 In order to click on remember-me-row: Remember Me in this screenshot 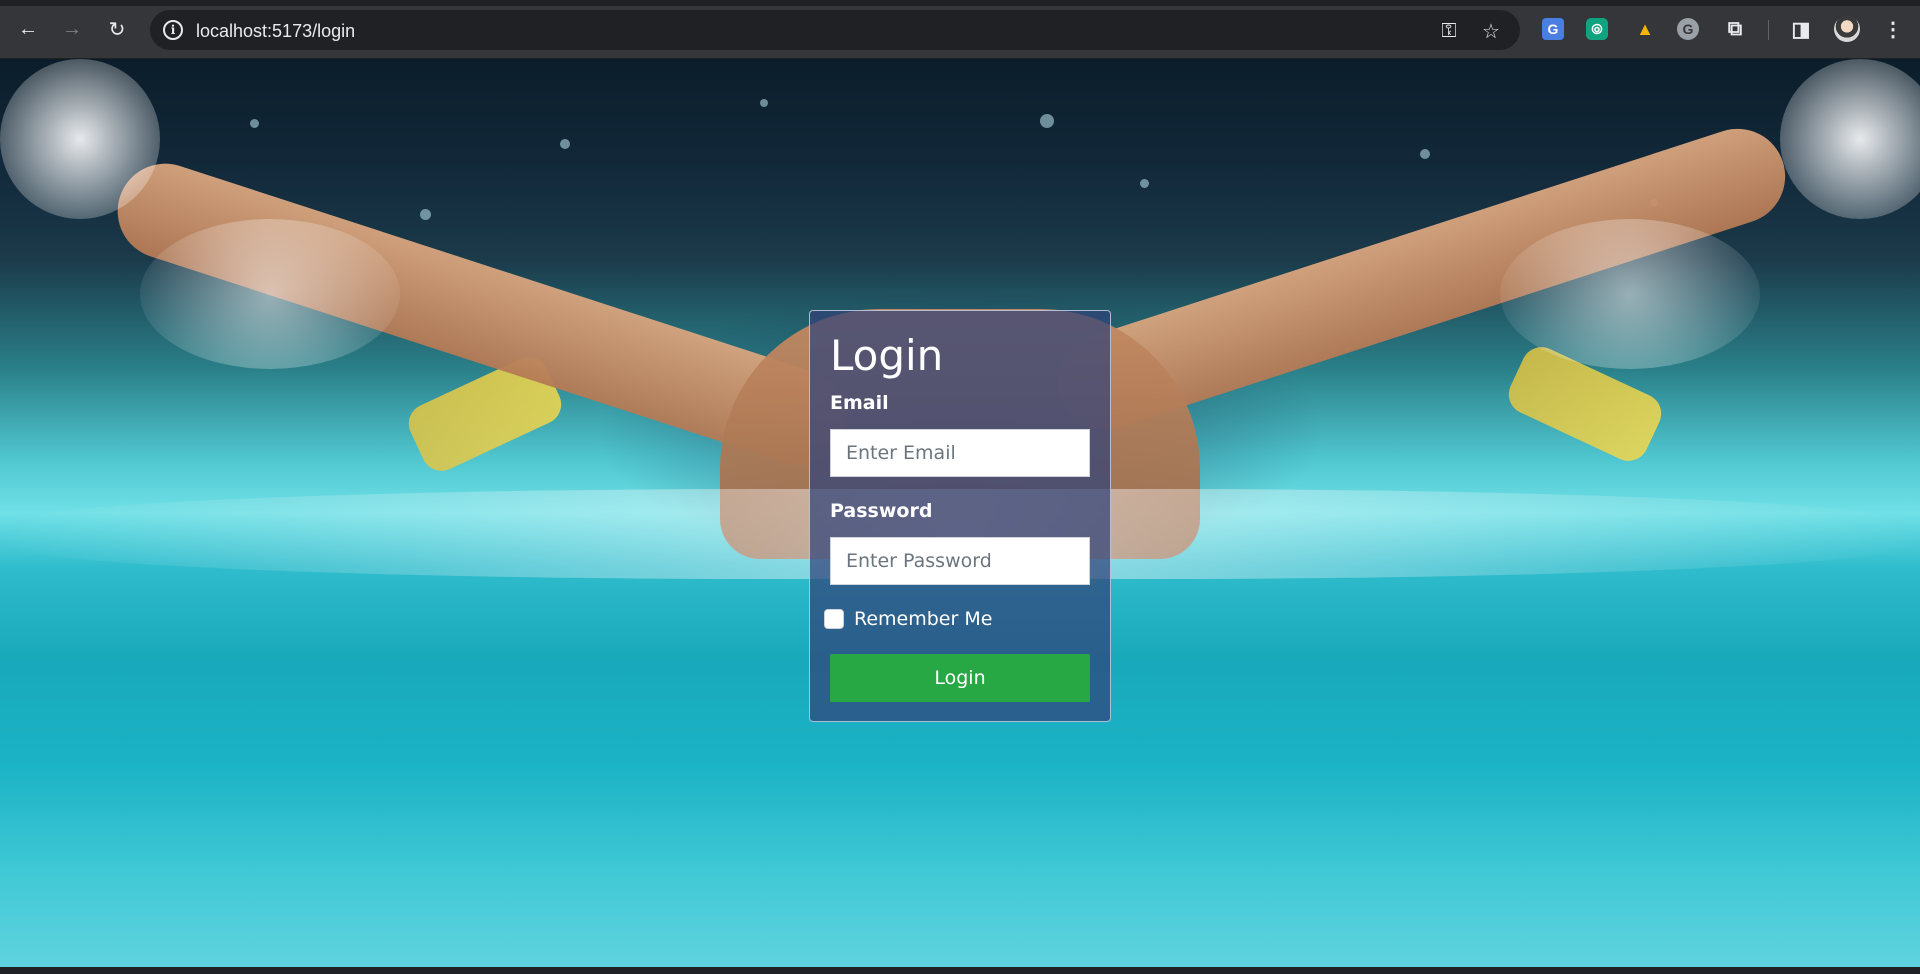, I will do `click(908, 619)`.